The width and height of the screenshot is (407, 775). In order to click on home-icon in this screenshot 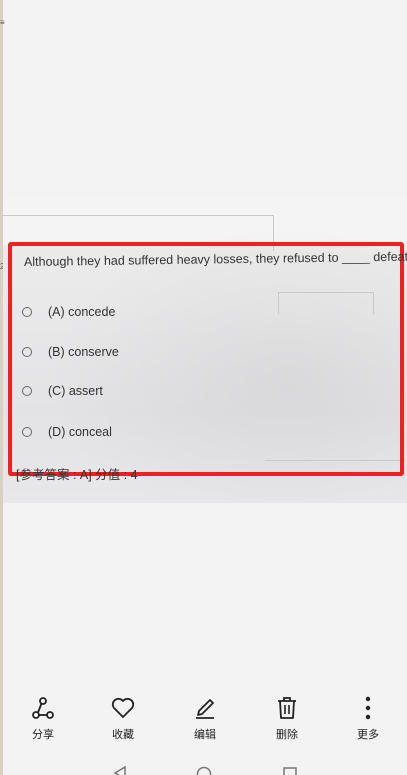, I will do `click(204, 770)`.